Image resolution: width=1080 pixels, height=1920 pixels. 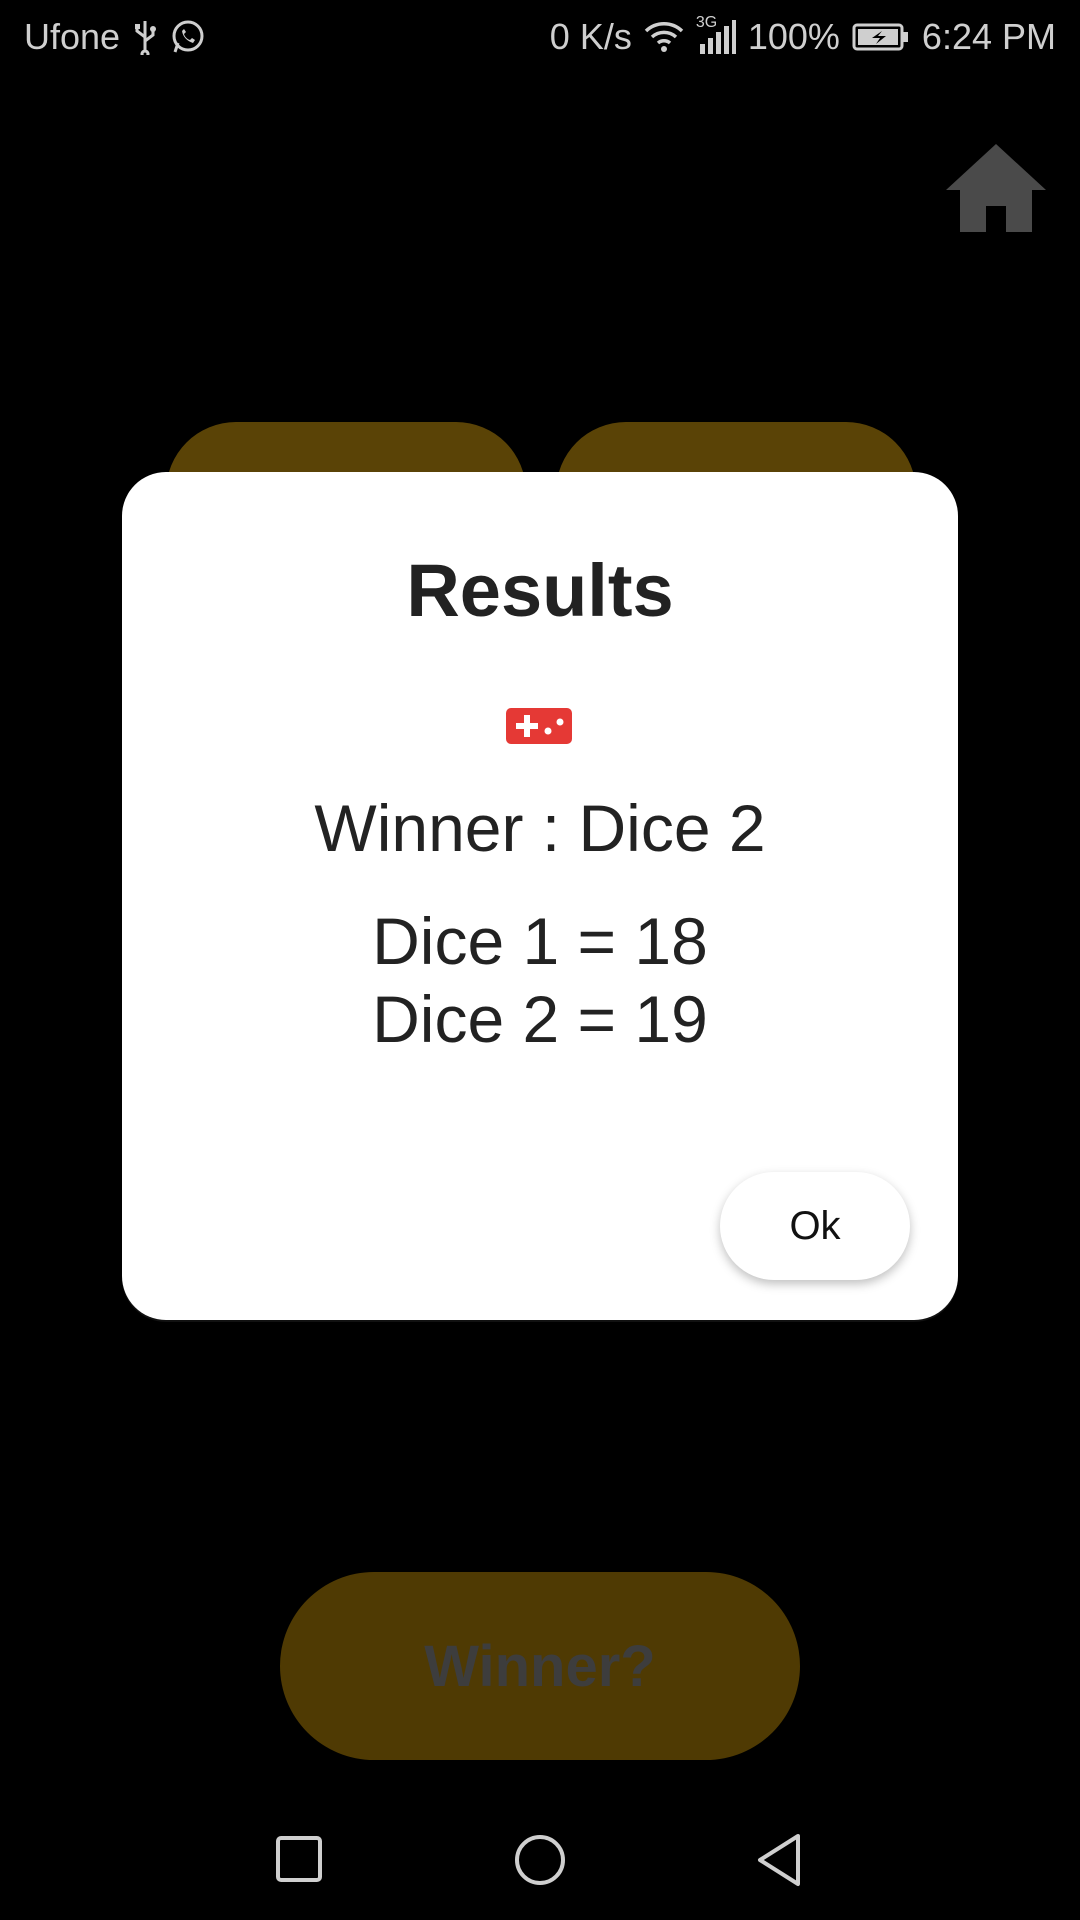 I want to click on square-icon, so click(x=299, y=1859).